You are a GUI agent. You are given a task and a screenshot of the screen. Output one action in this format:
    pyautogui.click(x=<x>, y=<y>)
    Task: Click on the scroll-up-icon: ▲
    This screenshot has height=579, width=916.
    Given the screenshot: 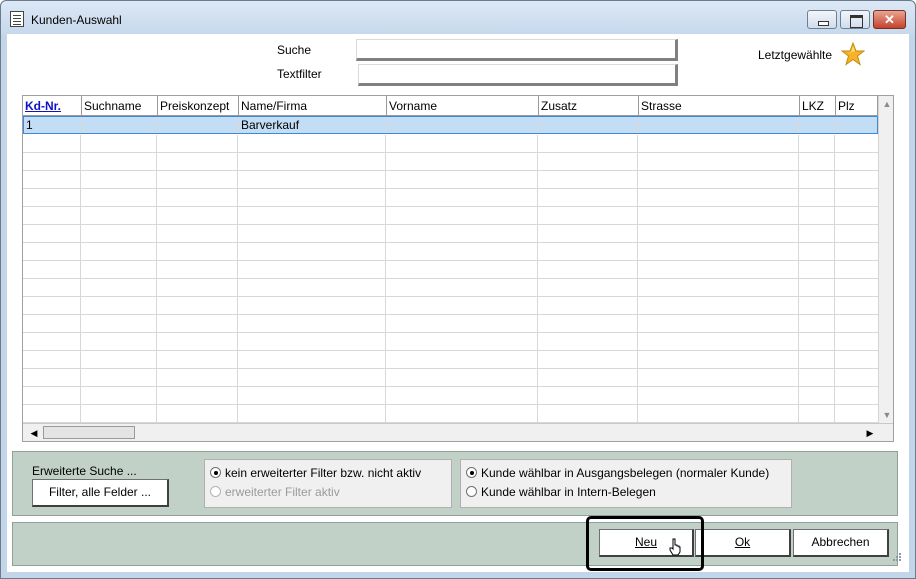 What is the action you would take?
    pyautogui.click(x=886, y=104)
    